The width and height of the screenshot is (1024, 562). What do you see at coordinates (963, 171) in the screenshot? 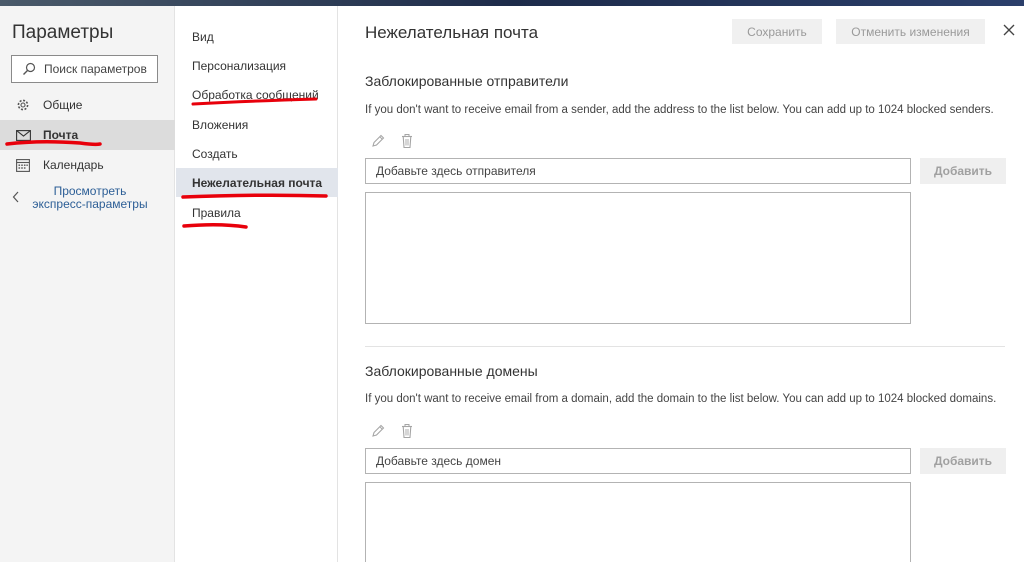
I see `add-blocked-sender-button: Добавить` at bounding box center [963, 171].